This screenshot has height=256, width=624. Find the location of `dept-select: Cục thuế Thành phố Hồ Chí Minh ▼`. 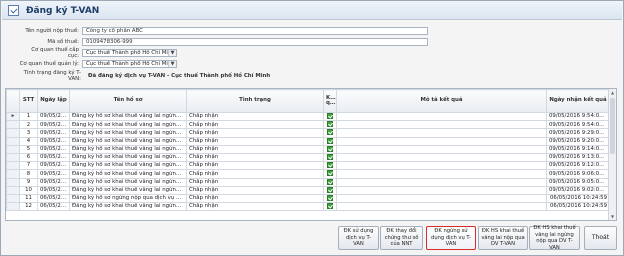

dept-select: Cục thuế Thành phố Hồ Chí Minh ▼ is located at coordinates (129, 52).